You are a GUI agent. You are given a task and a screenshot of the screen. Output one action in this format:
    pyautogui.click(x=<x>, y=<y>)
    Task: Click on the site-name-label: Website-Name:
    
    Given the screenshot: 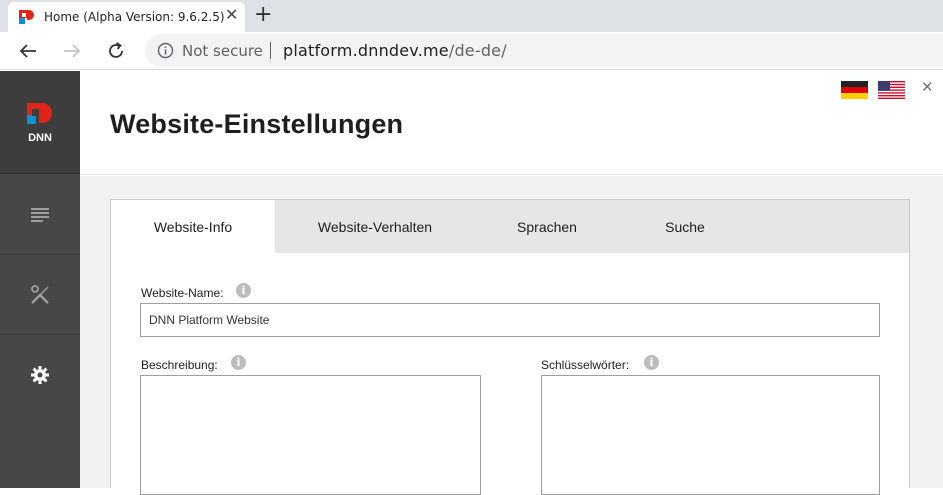 What is the action you would take?
    pyautogui.click(x=182, y=293)
    